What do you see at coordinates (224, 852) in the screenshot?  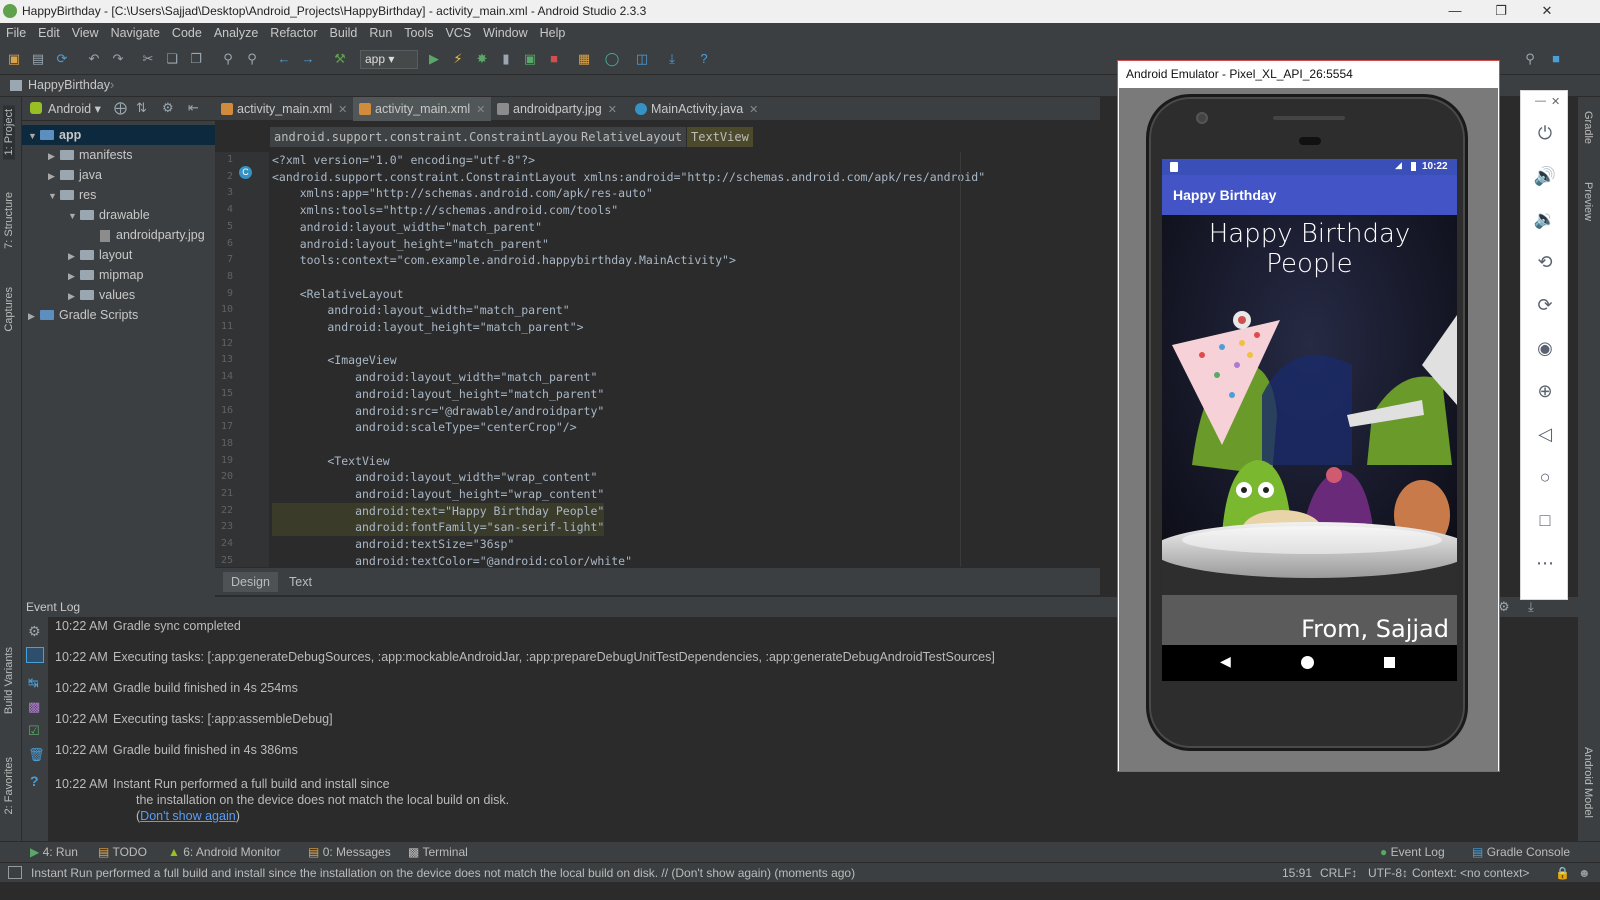 I see `android-monitor-tool-tab: ▲ 6: Android Monitor` at bounding box center [224, 852].